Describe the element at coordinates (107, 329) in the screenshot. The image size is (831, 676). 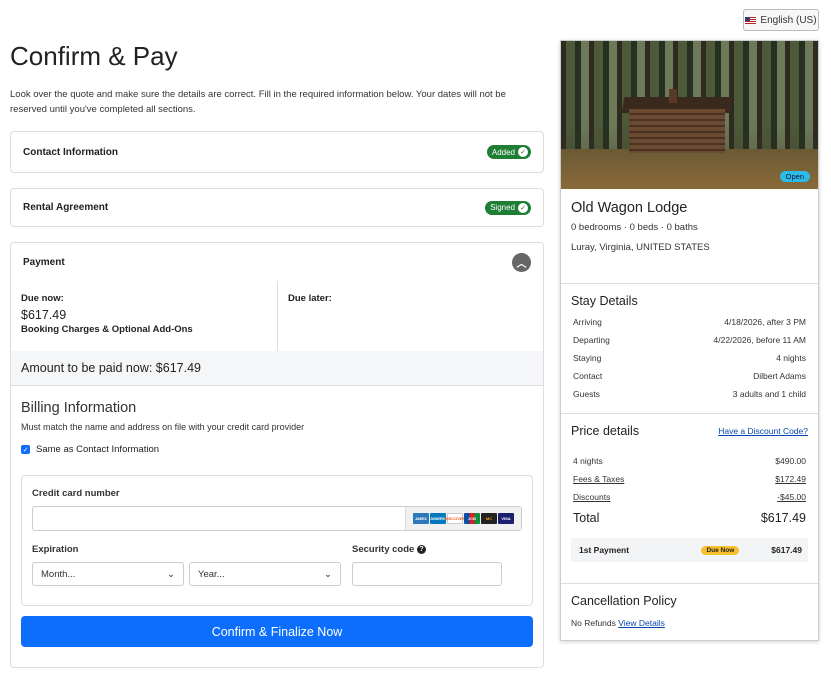
I see `due-now-description: Booking Charges & Optional Add-Ons` at that location.